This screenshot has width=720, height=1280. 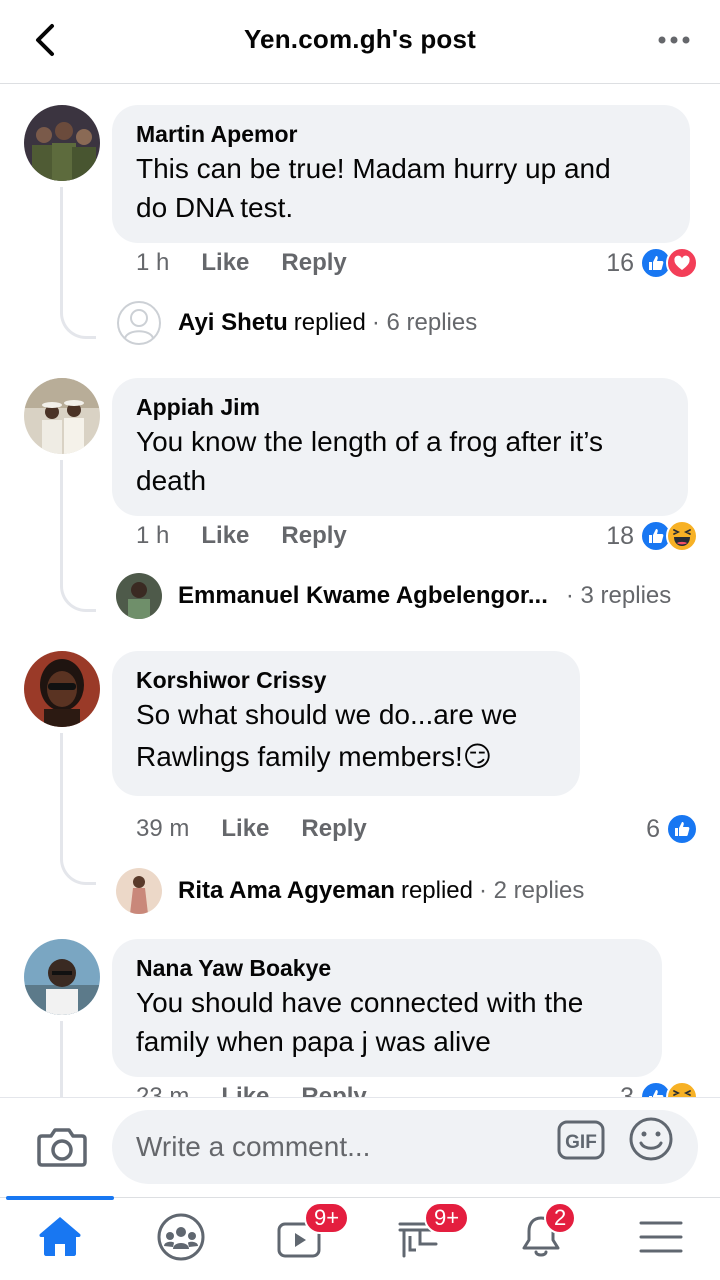 What do you see at coordinates (401, 134) in the screenshot?
I see `comment-author: Martin Apemor` at bounding box center [401, 134].